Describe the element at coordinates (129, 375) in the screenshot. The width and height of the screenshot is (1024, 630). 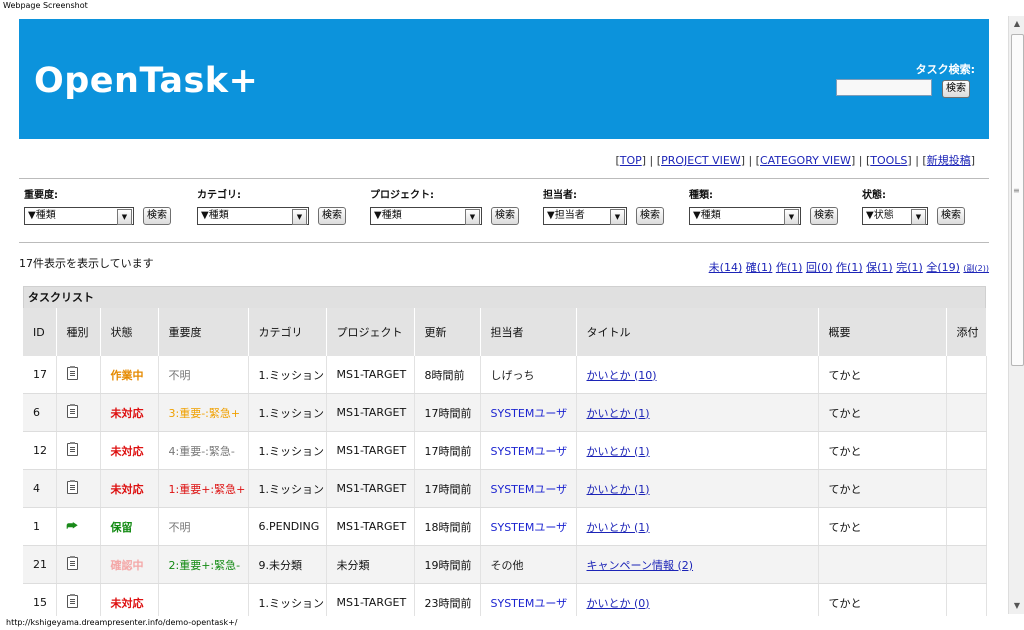
I see `task-status: 作業中` at that location.